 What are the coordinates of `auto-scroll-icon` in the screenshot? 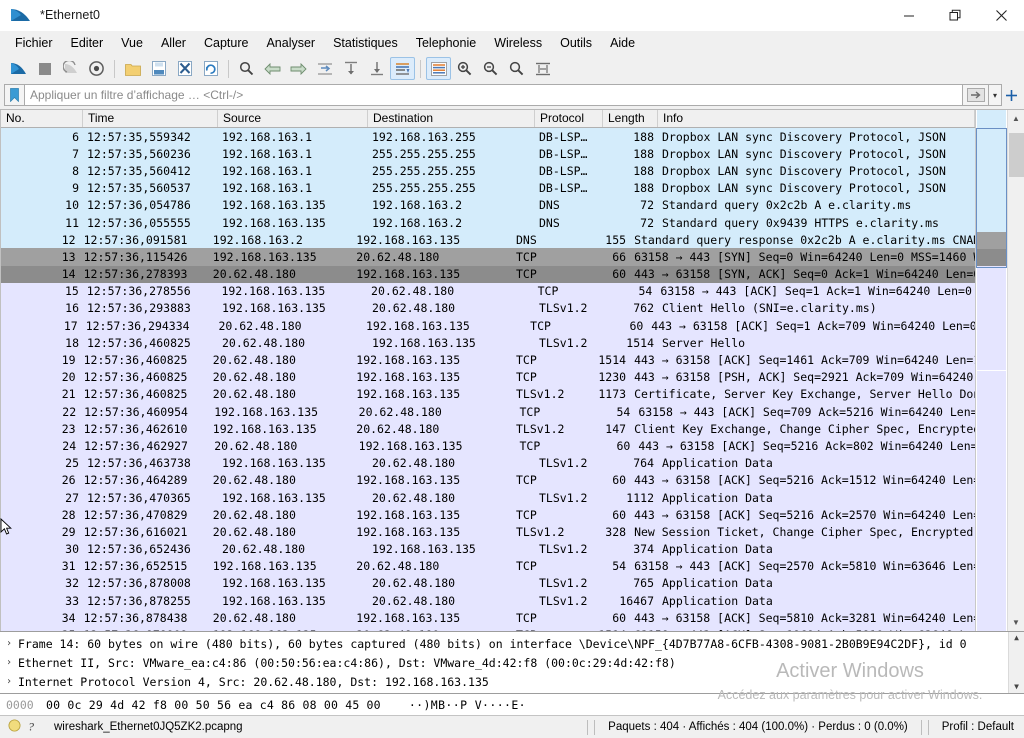 It's located at (402, 68).